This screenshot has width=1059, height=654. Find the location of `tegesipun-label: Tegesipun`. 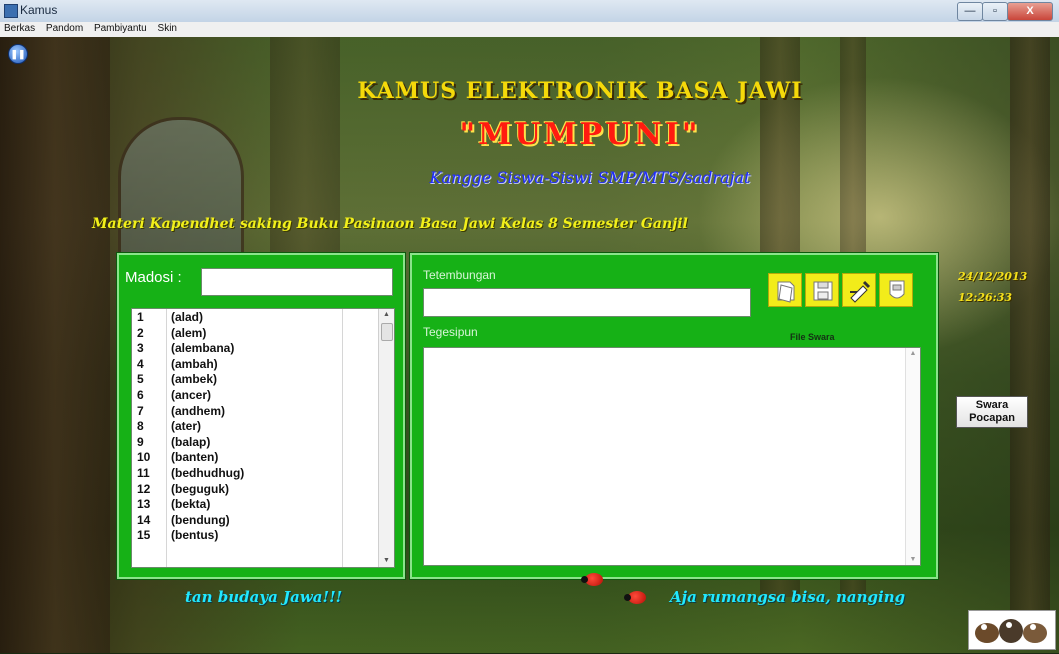

tegesipun-label: Tegesipun is located at coordinates (450, 332).